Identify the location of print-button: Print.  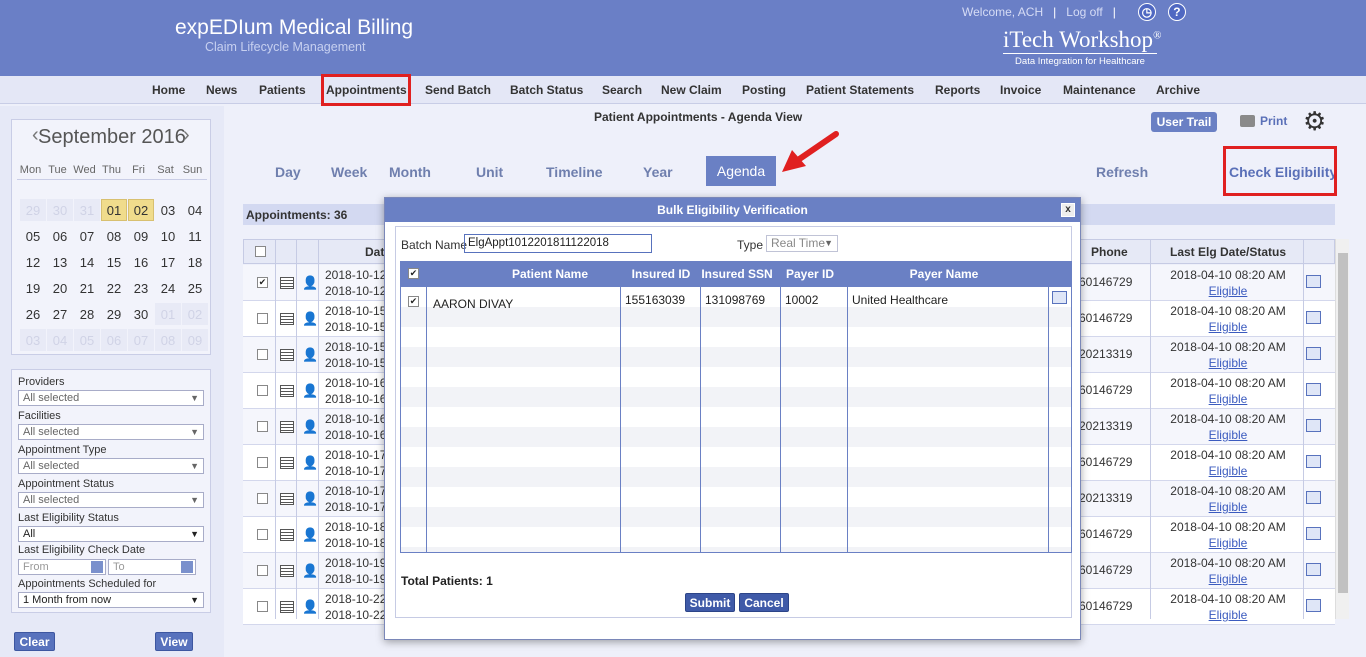
(1263, 121).